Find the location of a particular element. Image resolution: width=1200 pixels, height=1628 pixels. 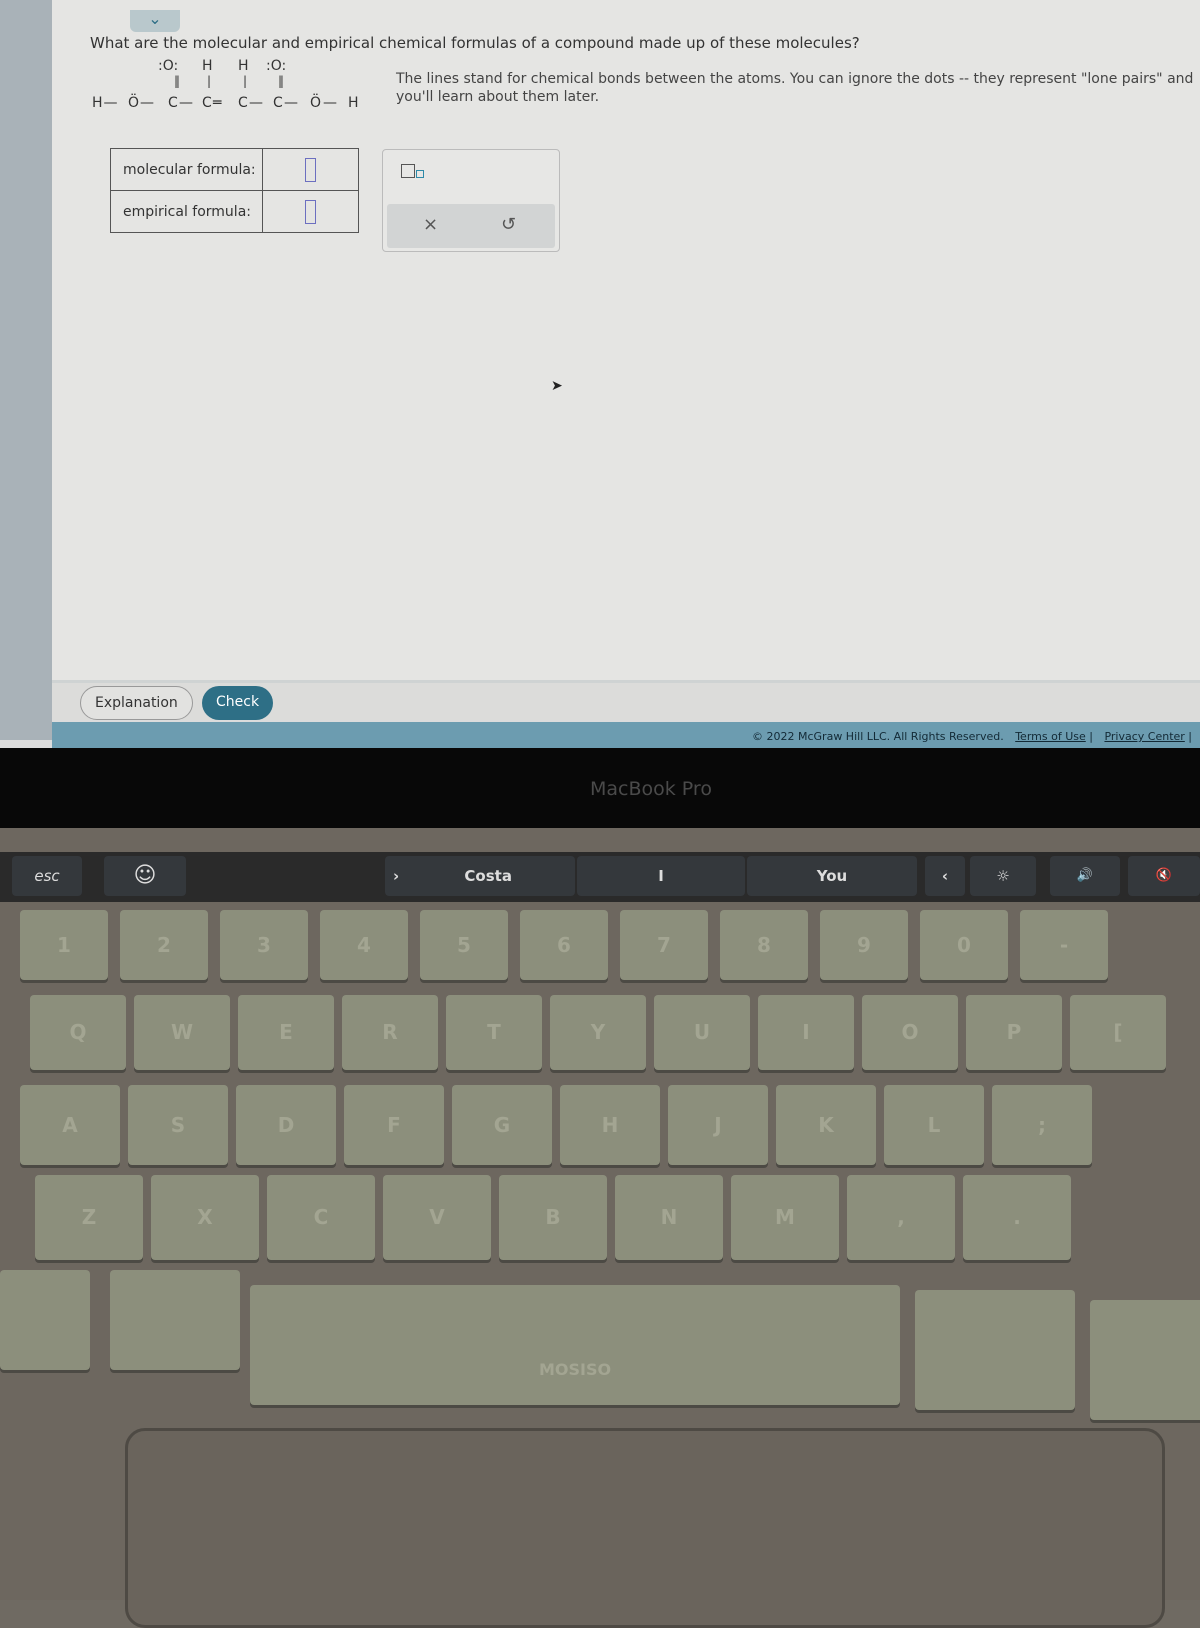

key: 0 is located at coordinates (964, 945).